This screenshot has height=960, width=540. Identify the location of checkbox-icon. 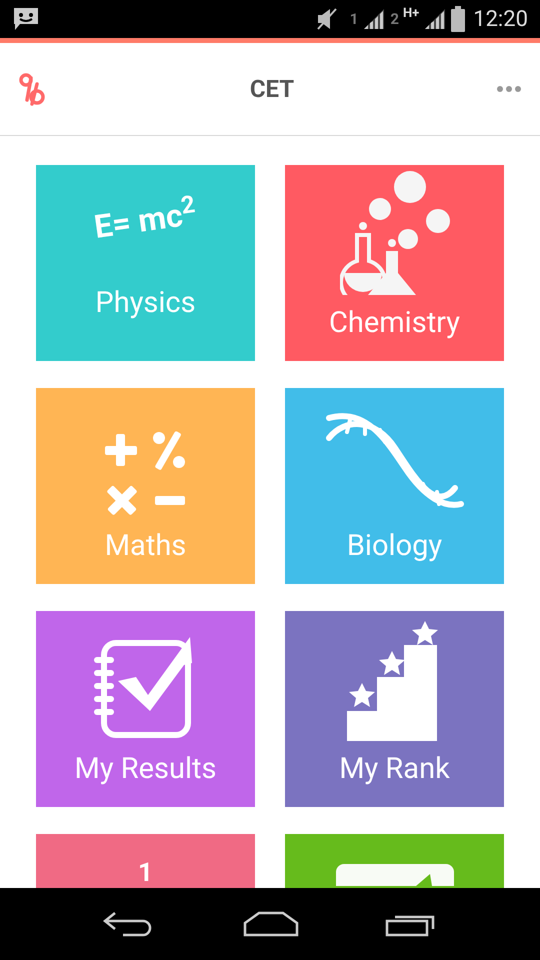
(395, 875).